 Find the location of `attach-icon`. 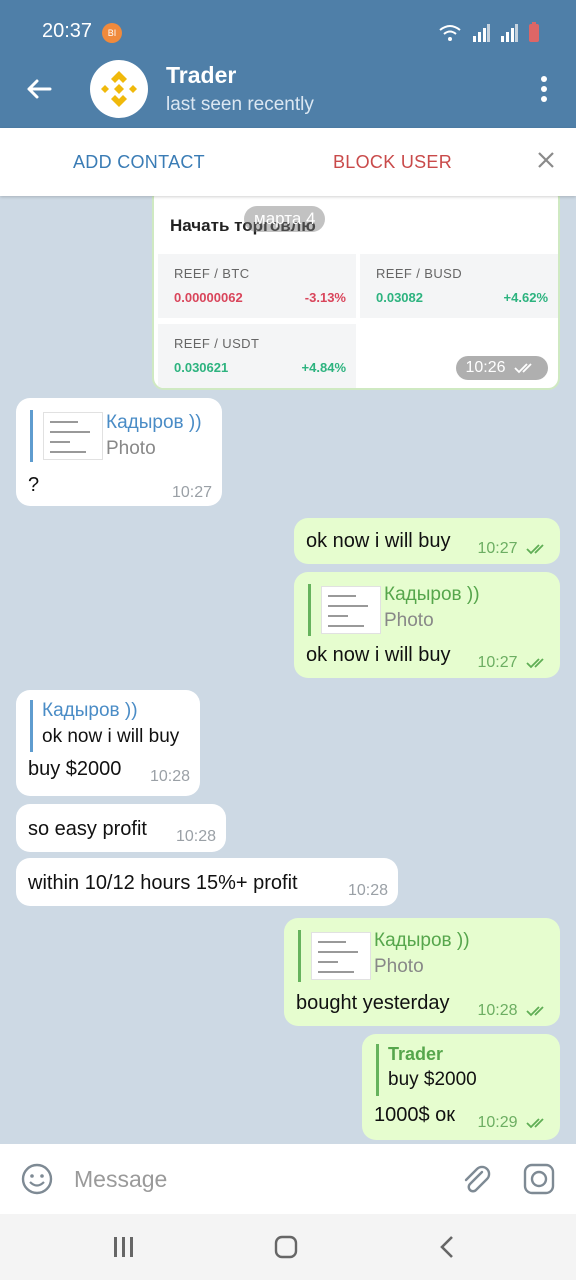

attach-icon is located at coordinates (475, 1179).